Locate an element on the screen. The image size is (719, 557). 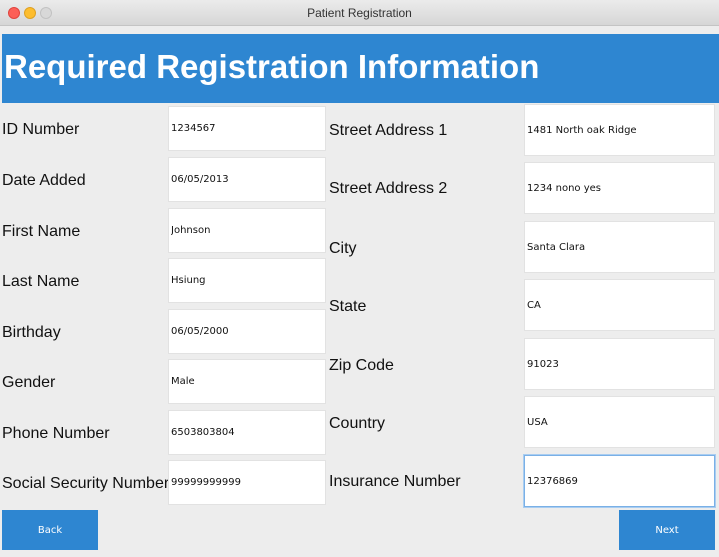
zip-code-field is located at coordinates (619, 364).